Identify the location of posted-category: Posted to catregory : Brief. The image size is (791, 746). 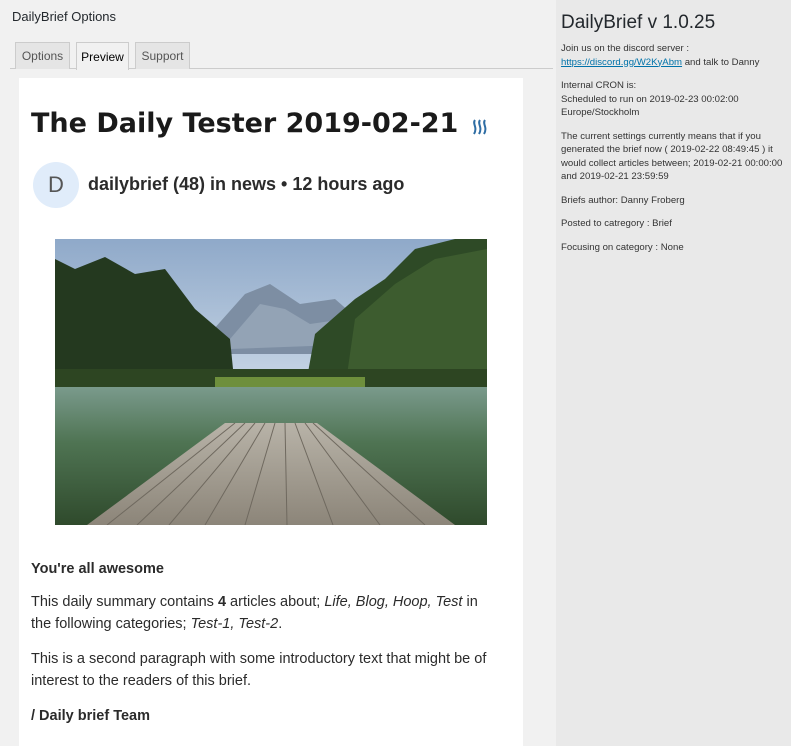
(616, 223).